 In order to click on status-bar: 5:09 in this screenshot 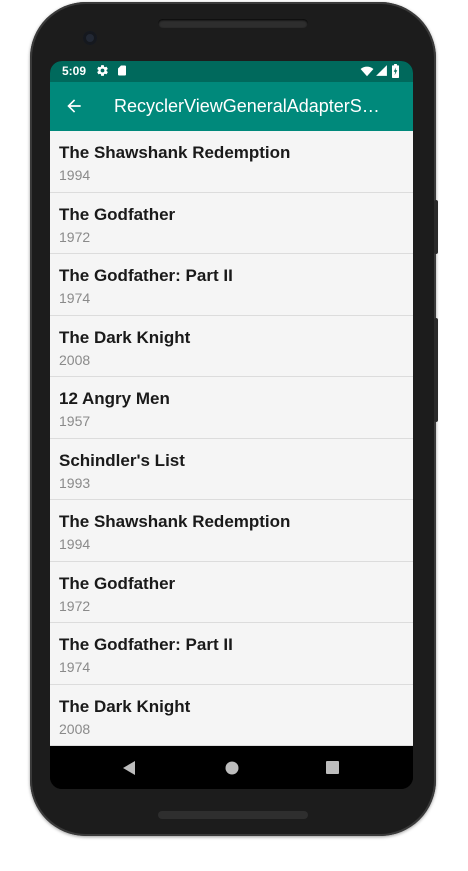, I will do `click(231, 71)`.